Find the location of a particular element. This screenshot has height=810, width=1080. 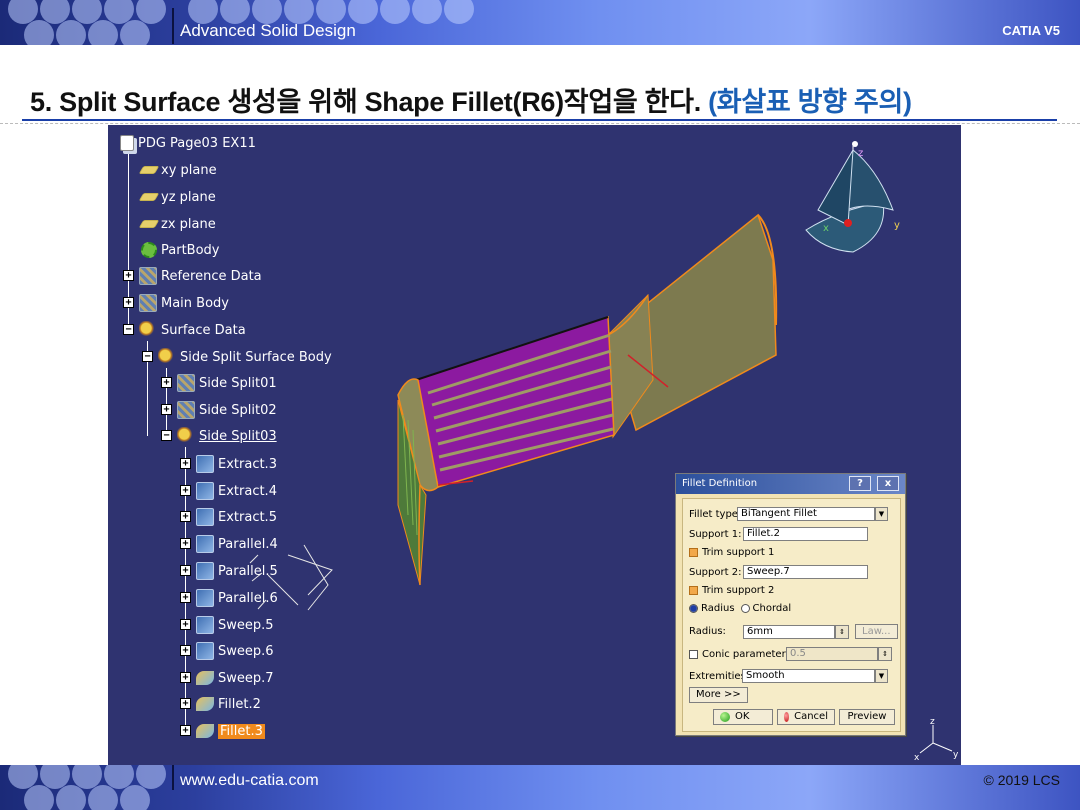

tree-item-surface-data: Surface Data is located at coordinates (192, 330).